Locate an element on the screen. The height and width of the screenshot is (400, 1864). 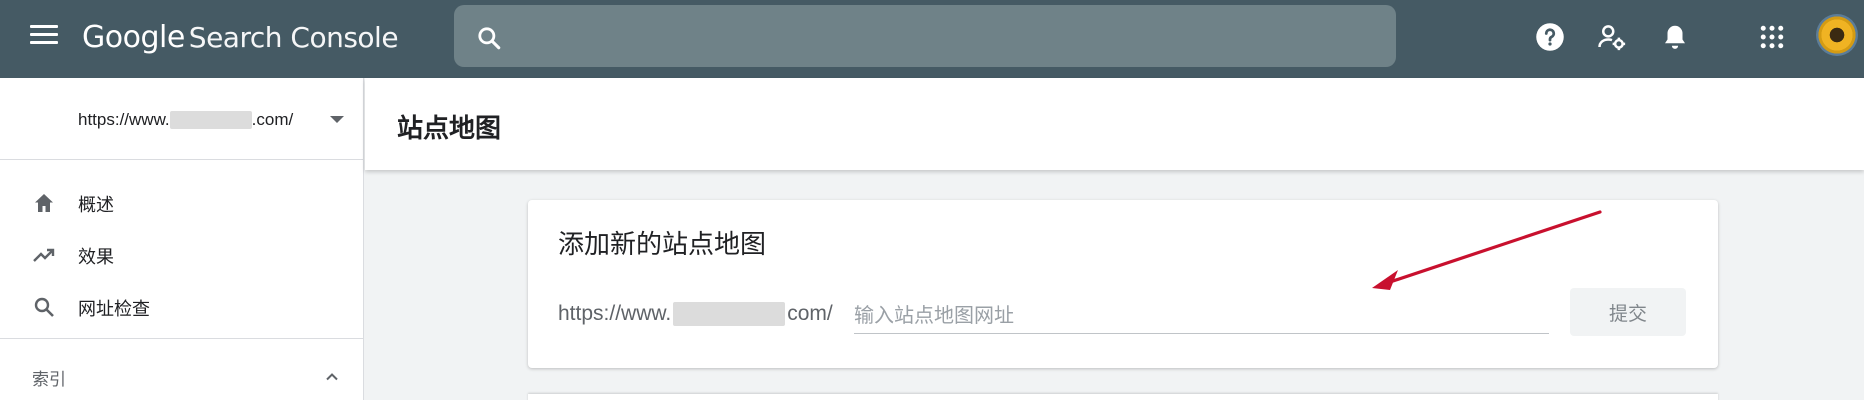
sidebar-section-label: 索引 is located at coordinates (49, 379).